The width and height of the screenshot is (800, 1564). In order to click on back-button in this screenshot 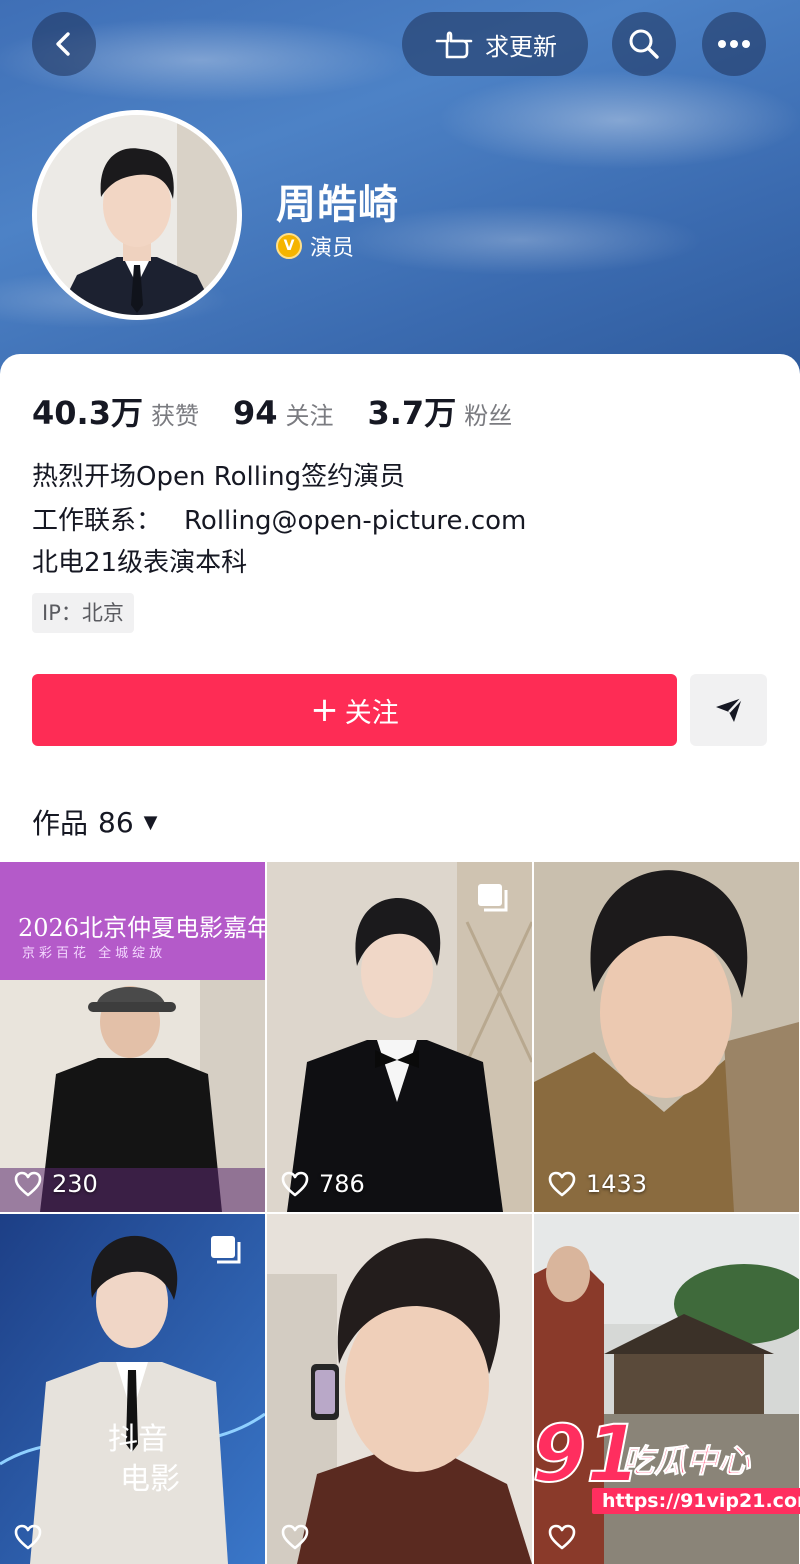, I will do `click(64, 44)`.